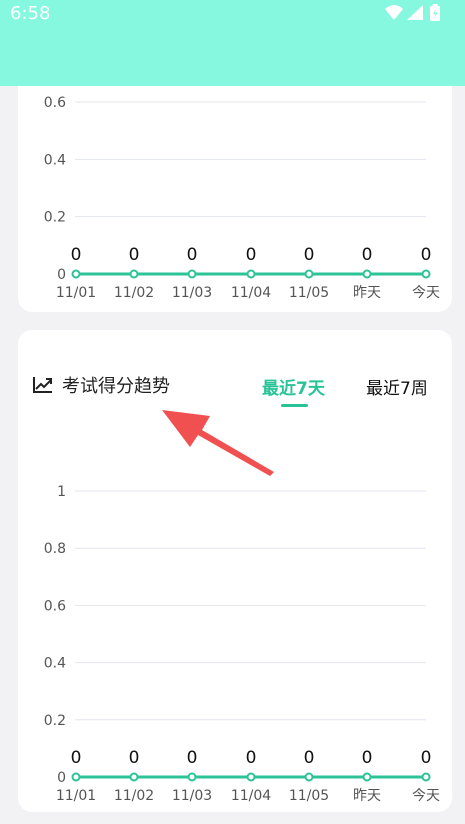 This screenshot has height=824, width=465. Describe the element at coordinates (309, 796) in the screenshot. I see `x-tick-label: 11/05` at that location.